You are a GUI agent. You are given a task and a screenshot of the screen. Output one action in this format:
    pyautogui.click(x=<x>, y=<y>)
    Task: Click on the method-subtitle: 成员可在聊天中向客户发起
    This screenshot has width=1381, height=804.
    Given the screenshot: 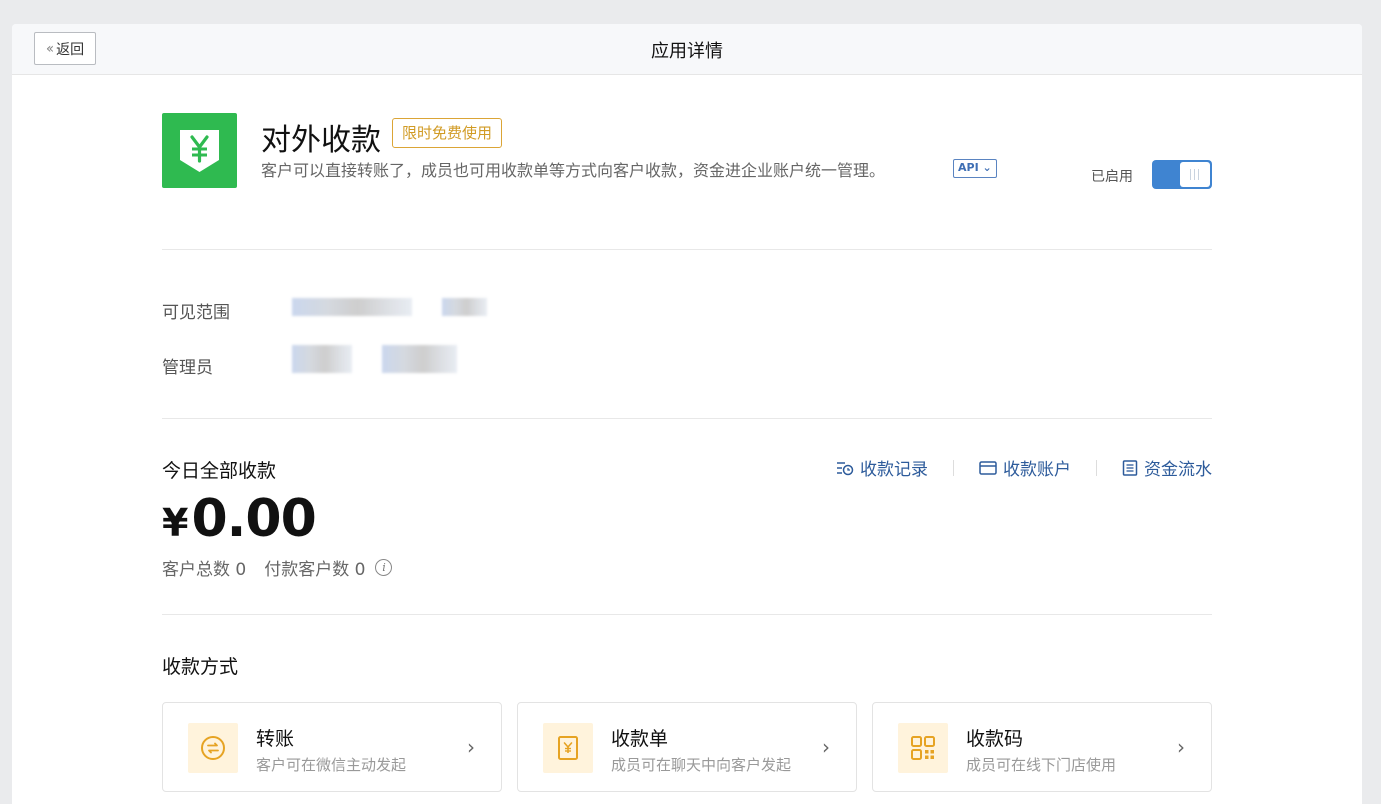 What is the action you would take?
    pyautogui.click(x=701, y=765)
    